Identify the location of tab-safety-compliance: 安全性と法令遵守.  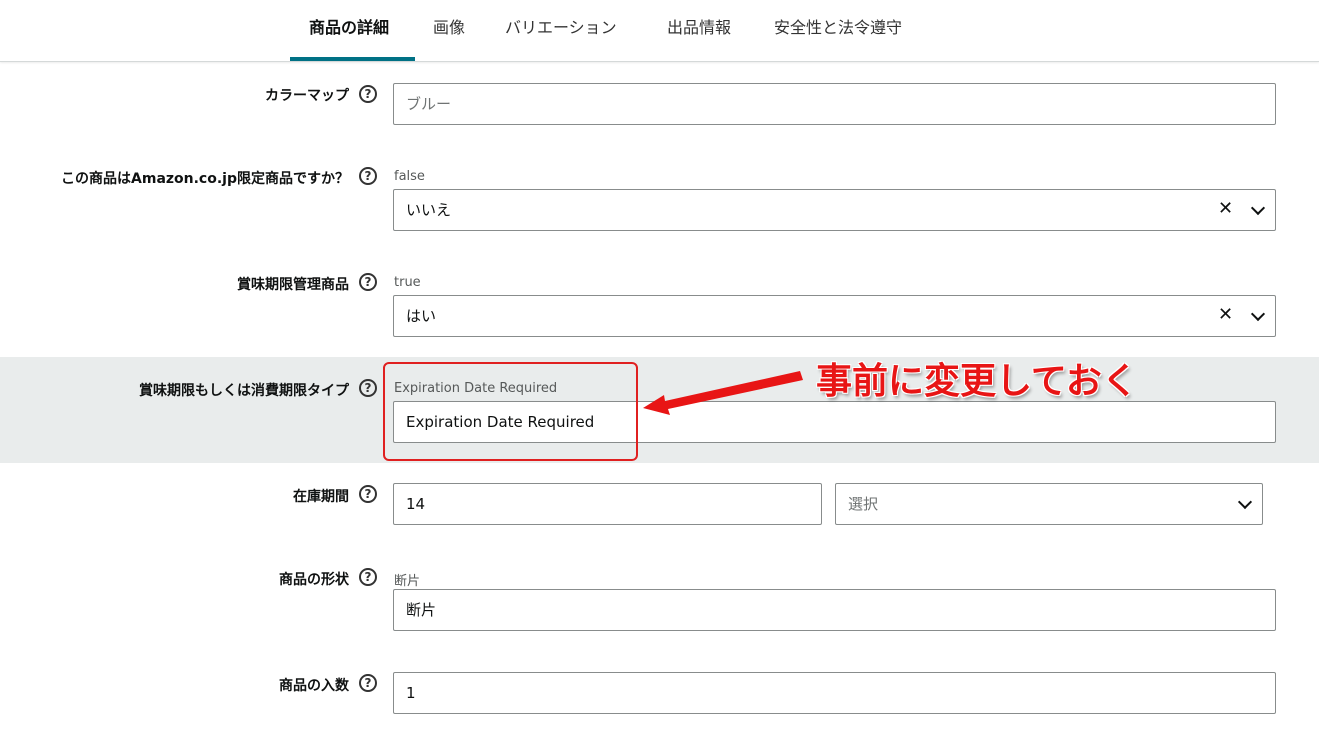
(838, 26).